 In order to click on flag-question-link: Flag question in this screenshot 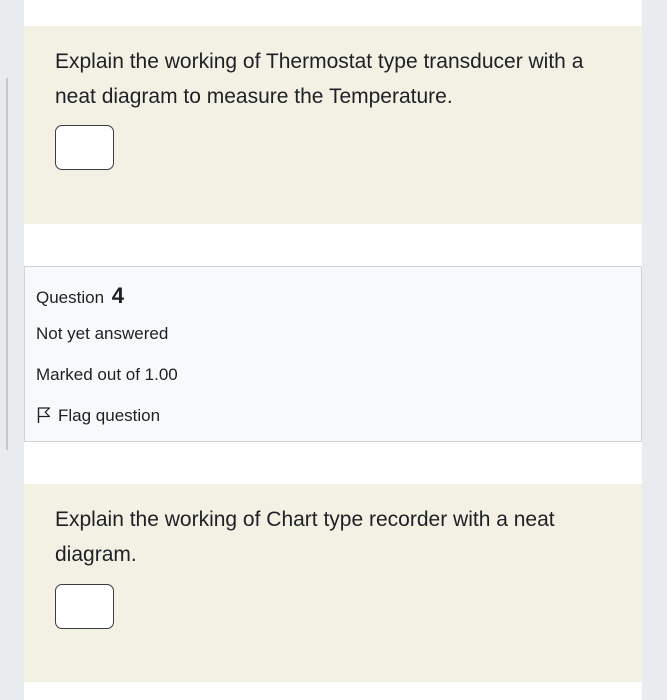, I will do `click(98, 416)`.